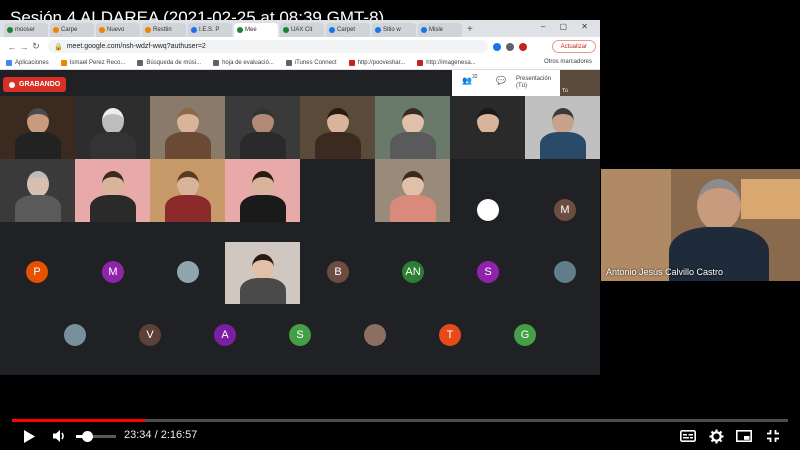 This screenshot has height=450, width=800. Describe the element at coordinates (210, 30) in the screenshot. I see `browser-tab: I.E.S. P` at that location.